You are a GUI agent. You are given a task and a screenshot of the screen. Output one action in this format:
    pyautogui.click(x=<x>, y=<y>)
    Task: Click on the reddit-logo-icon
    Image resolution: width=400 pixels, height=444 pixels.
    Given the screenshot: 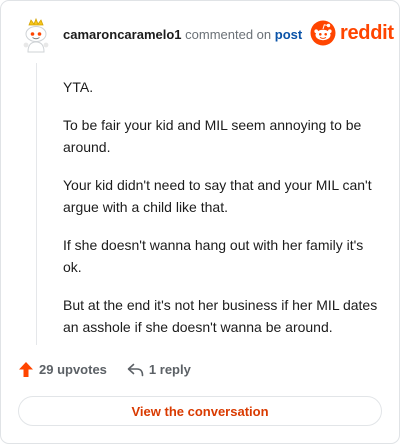 What is the action you would take?
    pyautogui.click(x=323, y=33)
    